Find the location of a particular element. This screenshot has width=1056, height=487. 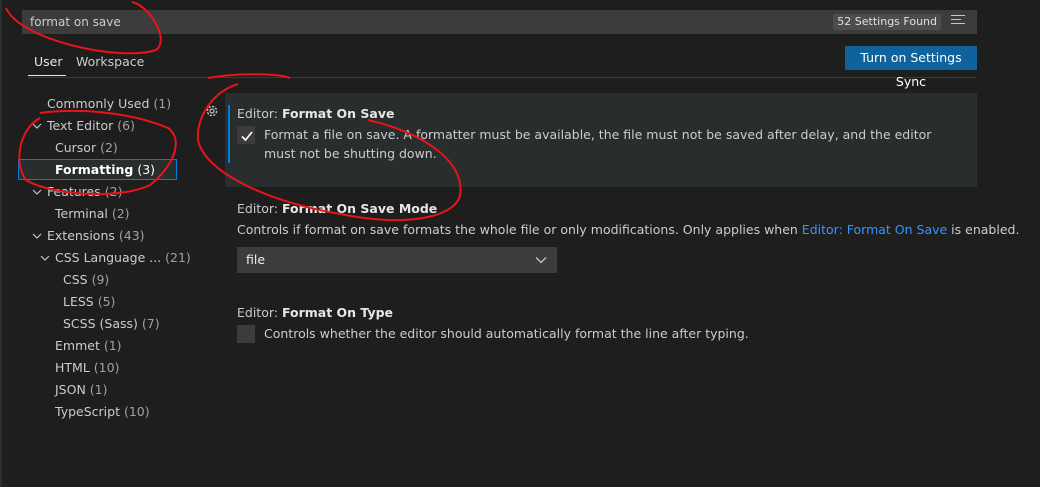

toc-count: (6) is located at coordinates (126, 125).